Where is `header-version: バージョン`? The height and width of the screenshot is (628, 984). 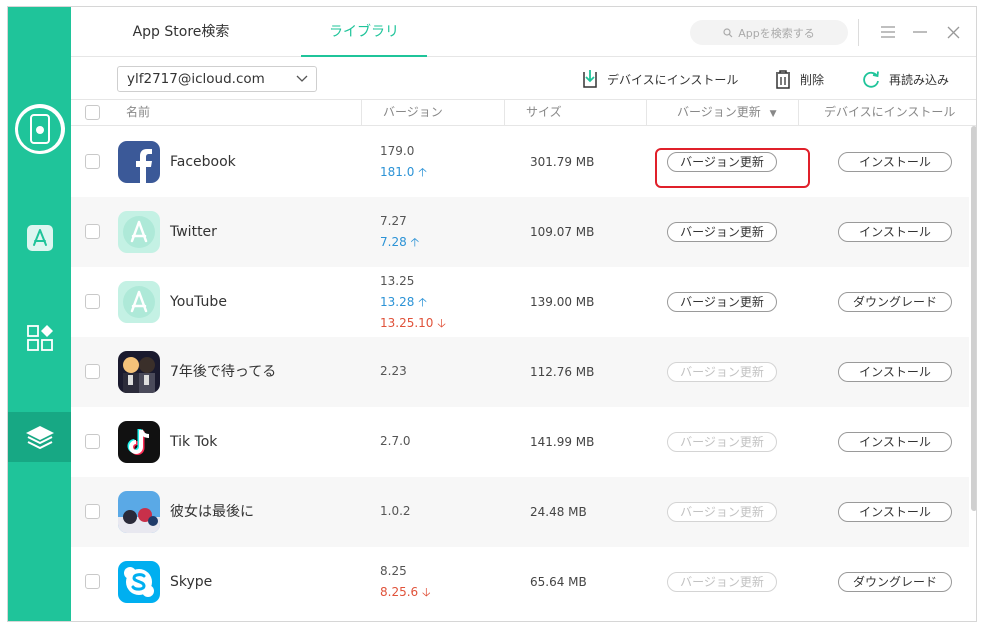
header-version: バージョン is located at coordinates (413, 112).